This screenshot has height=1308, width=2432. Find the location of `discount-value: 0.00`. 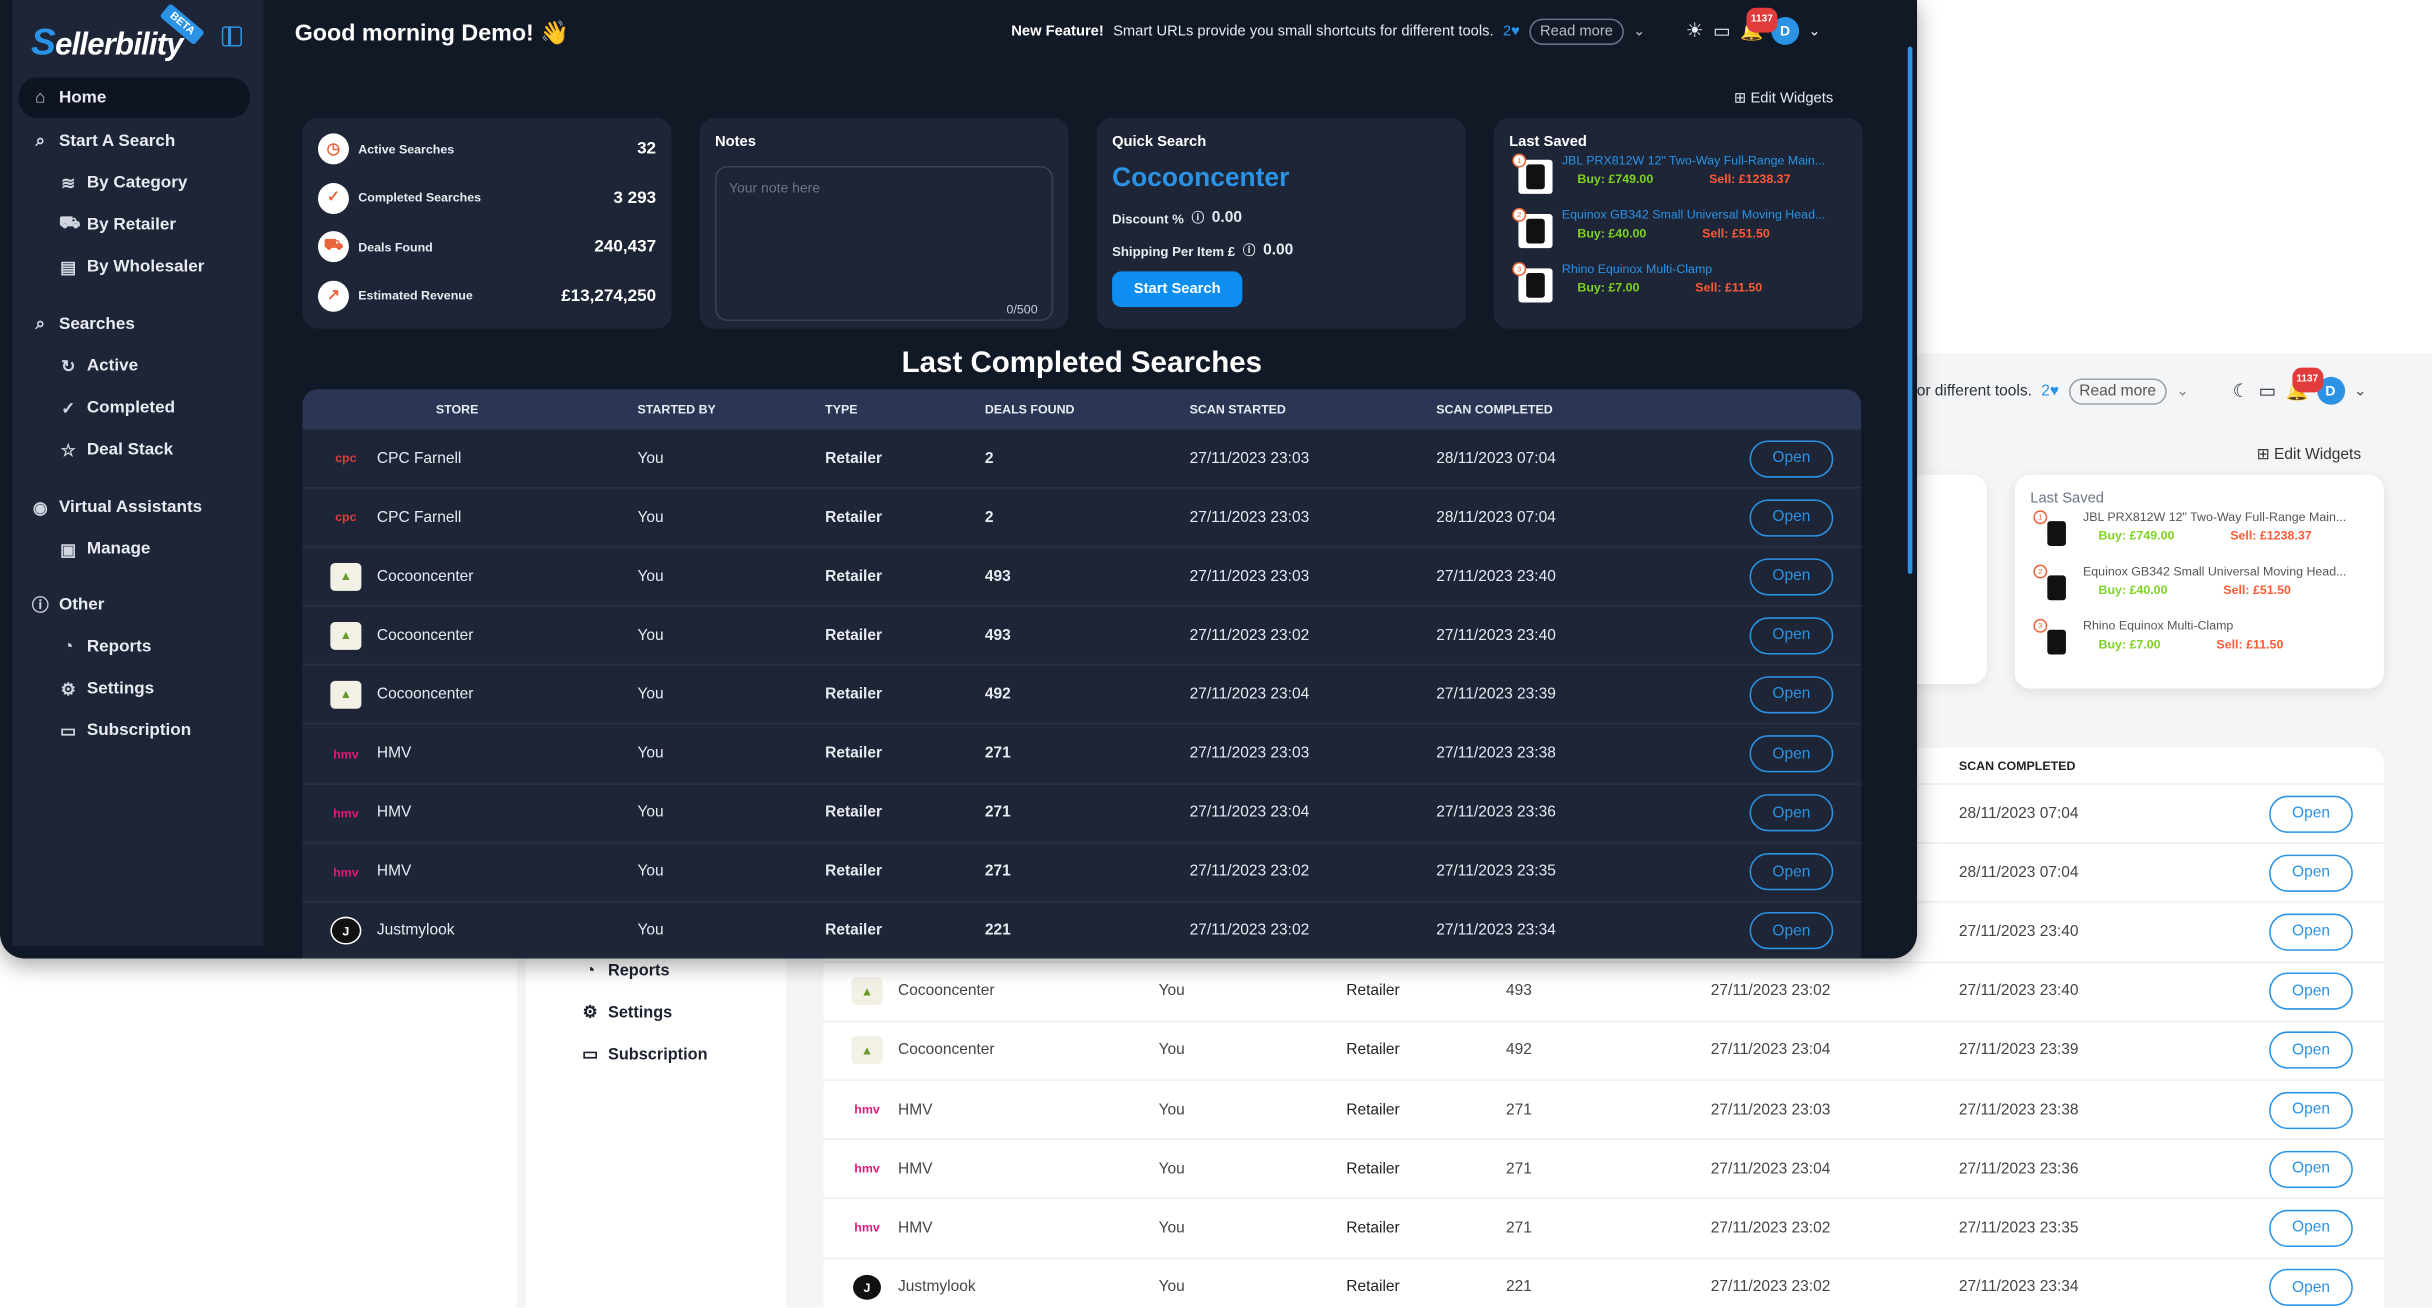

discount-value: 0.00 is located at coordinates (1227, 217).